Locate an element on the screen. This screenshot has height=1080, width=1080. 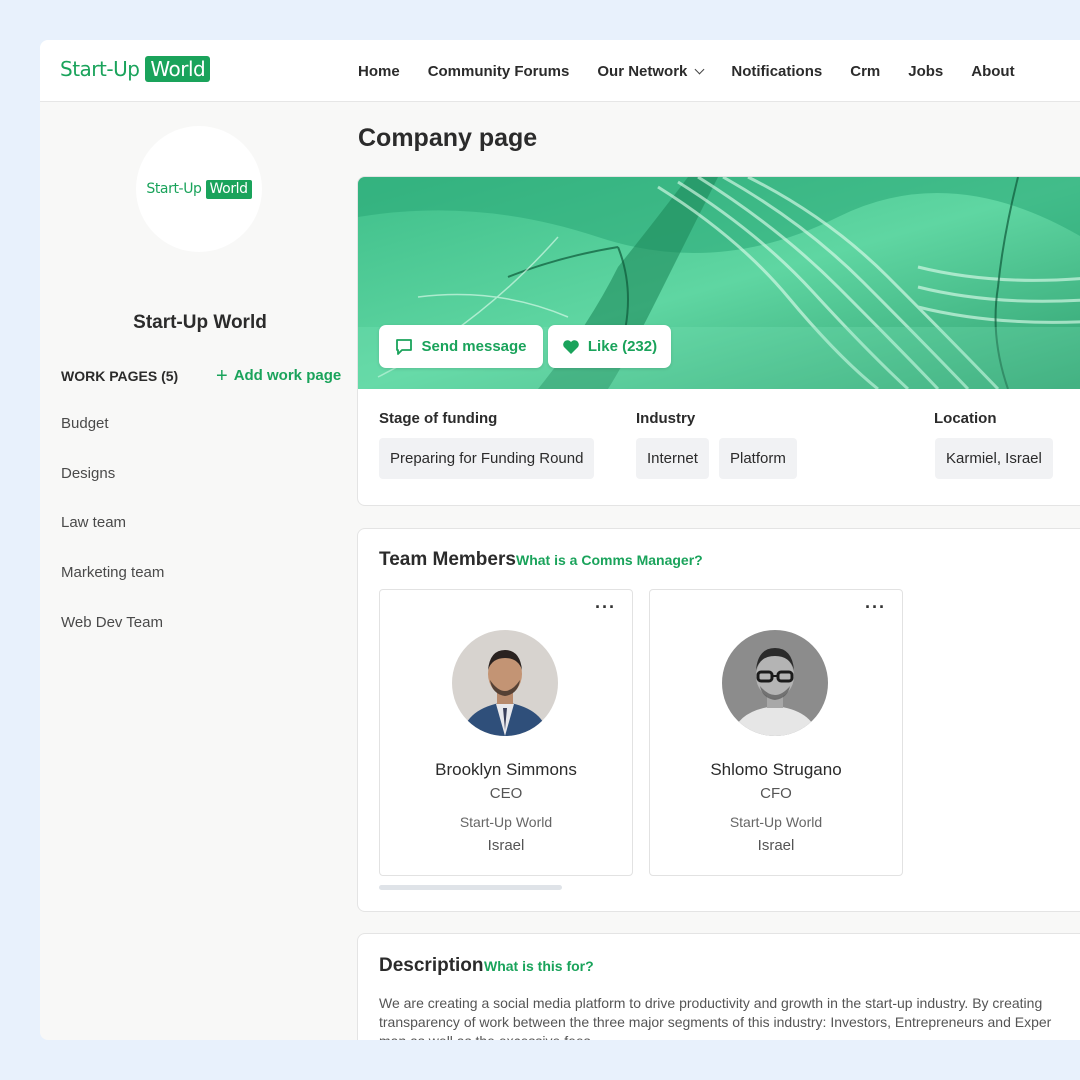
company-avatar: Start-Up World is located at coordinates (199, 189).